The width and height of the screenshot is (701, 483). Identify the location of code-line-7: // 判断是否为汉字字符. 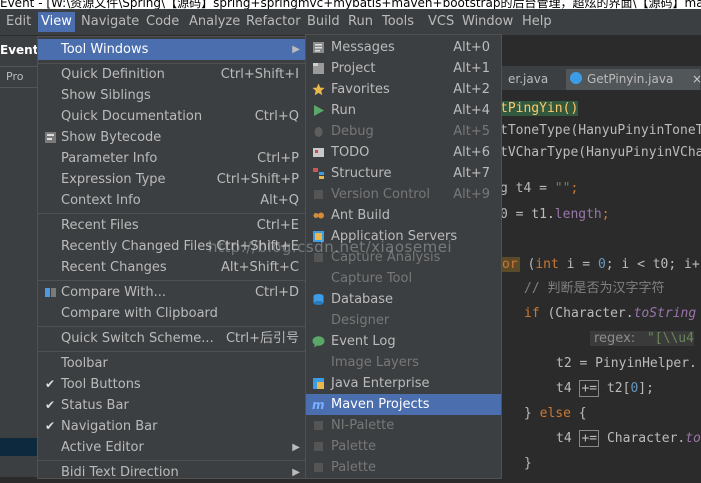
(594, 289).